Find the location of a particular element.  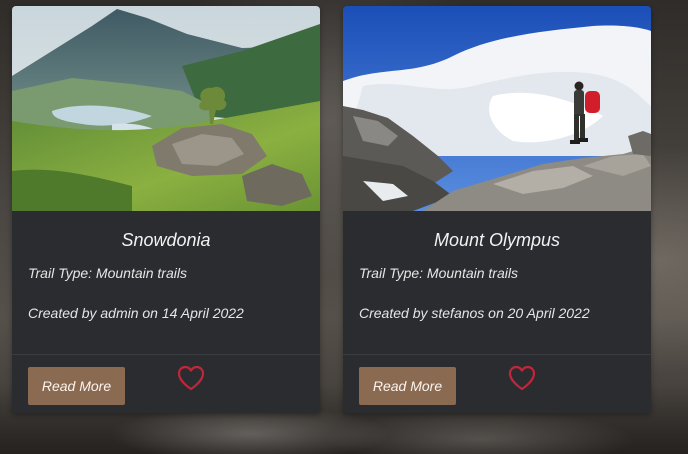

trail-created-info: Created by admin on 14 April 2022 is located at coordinates (136, 313).